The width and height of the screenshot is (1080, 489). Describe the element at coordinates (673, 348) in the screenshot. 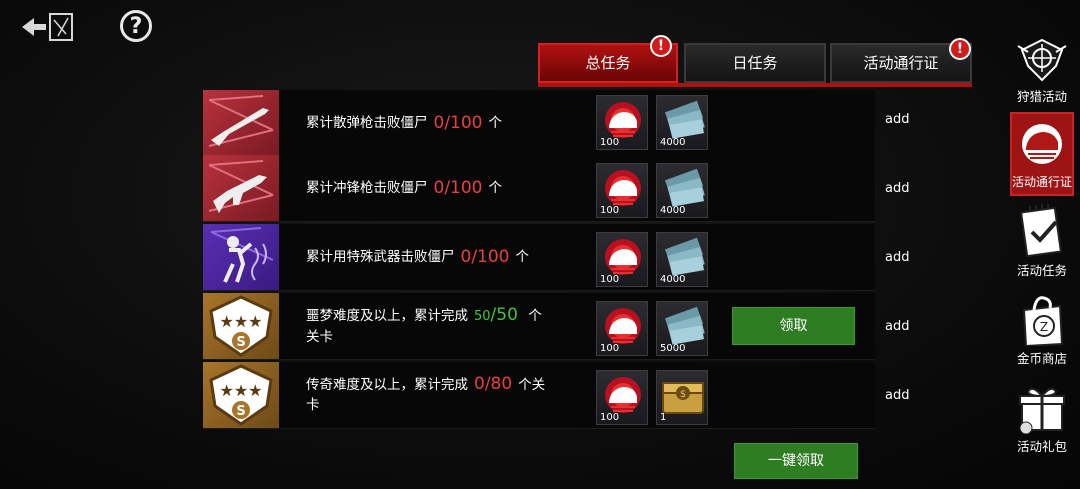

I see `reward-quantity: 5000` at that location.